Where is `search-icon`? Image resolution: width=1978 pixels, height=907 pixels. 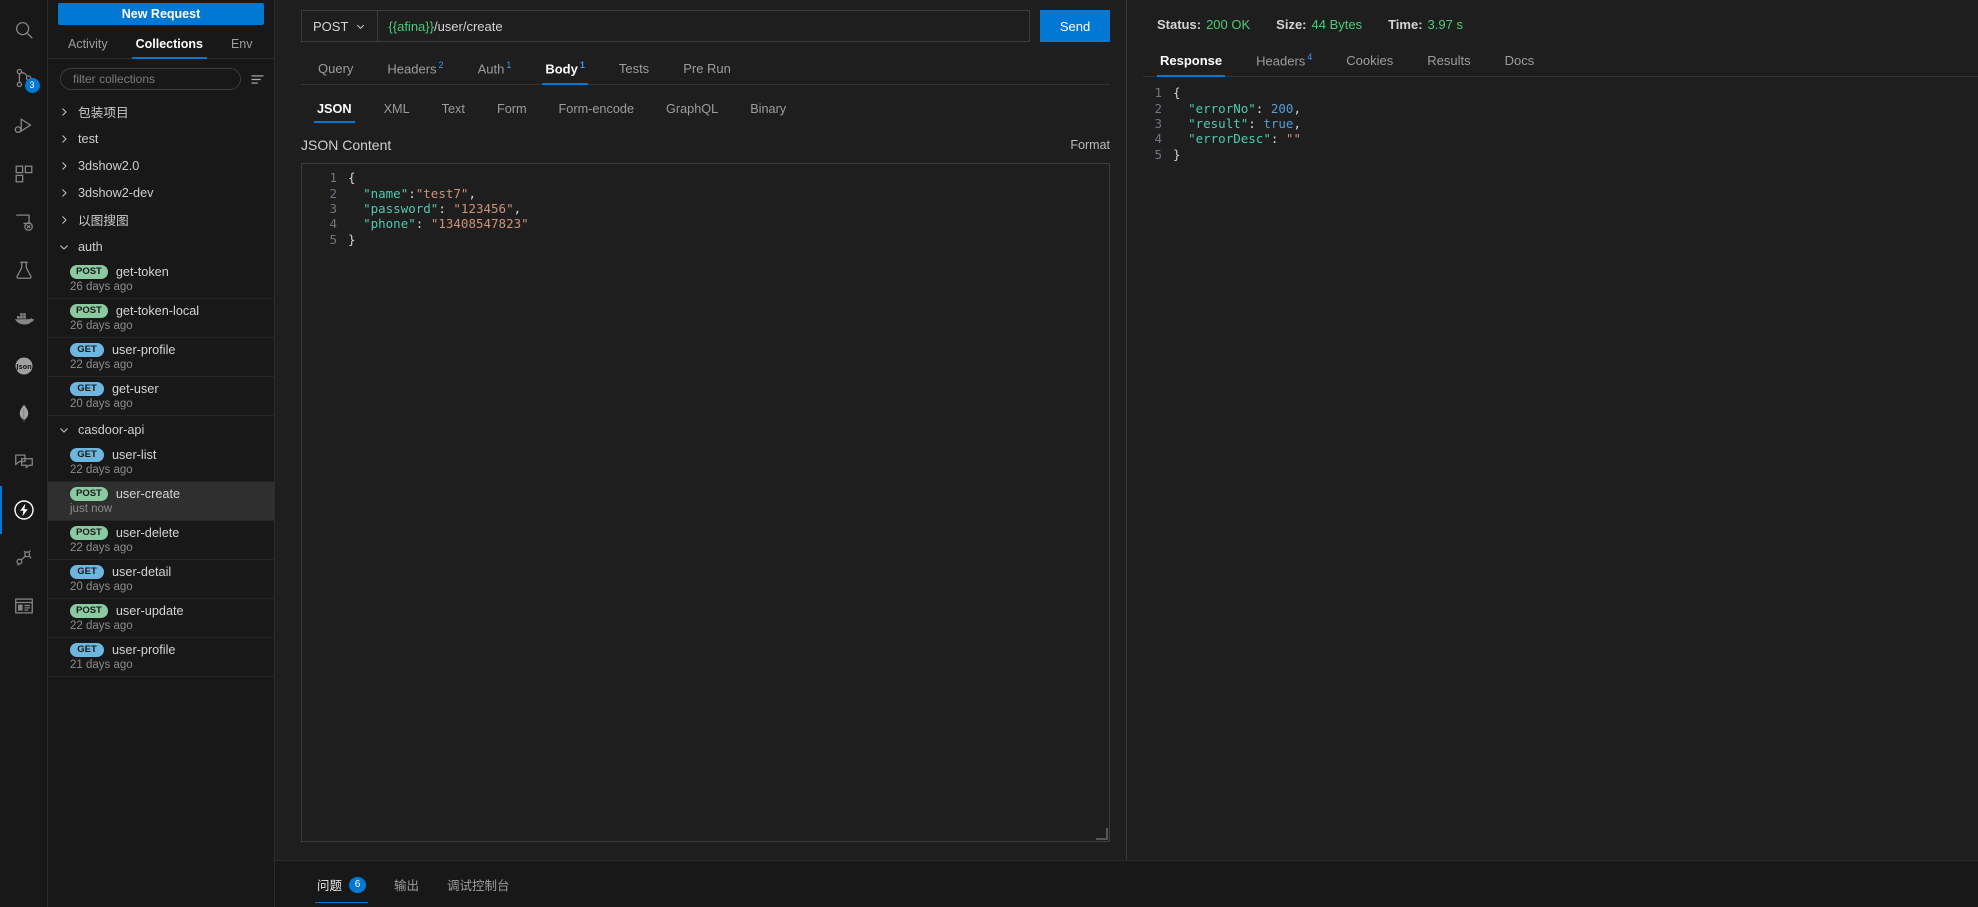
search-icon is located at coordinates (24, 30).